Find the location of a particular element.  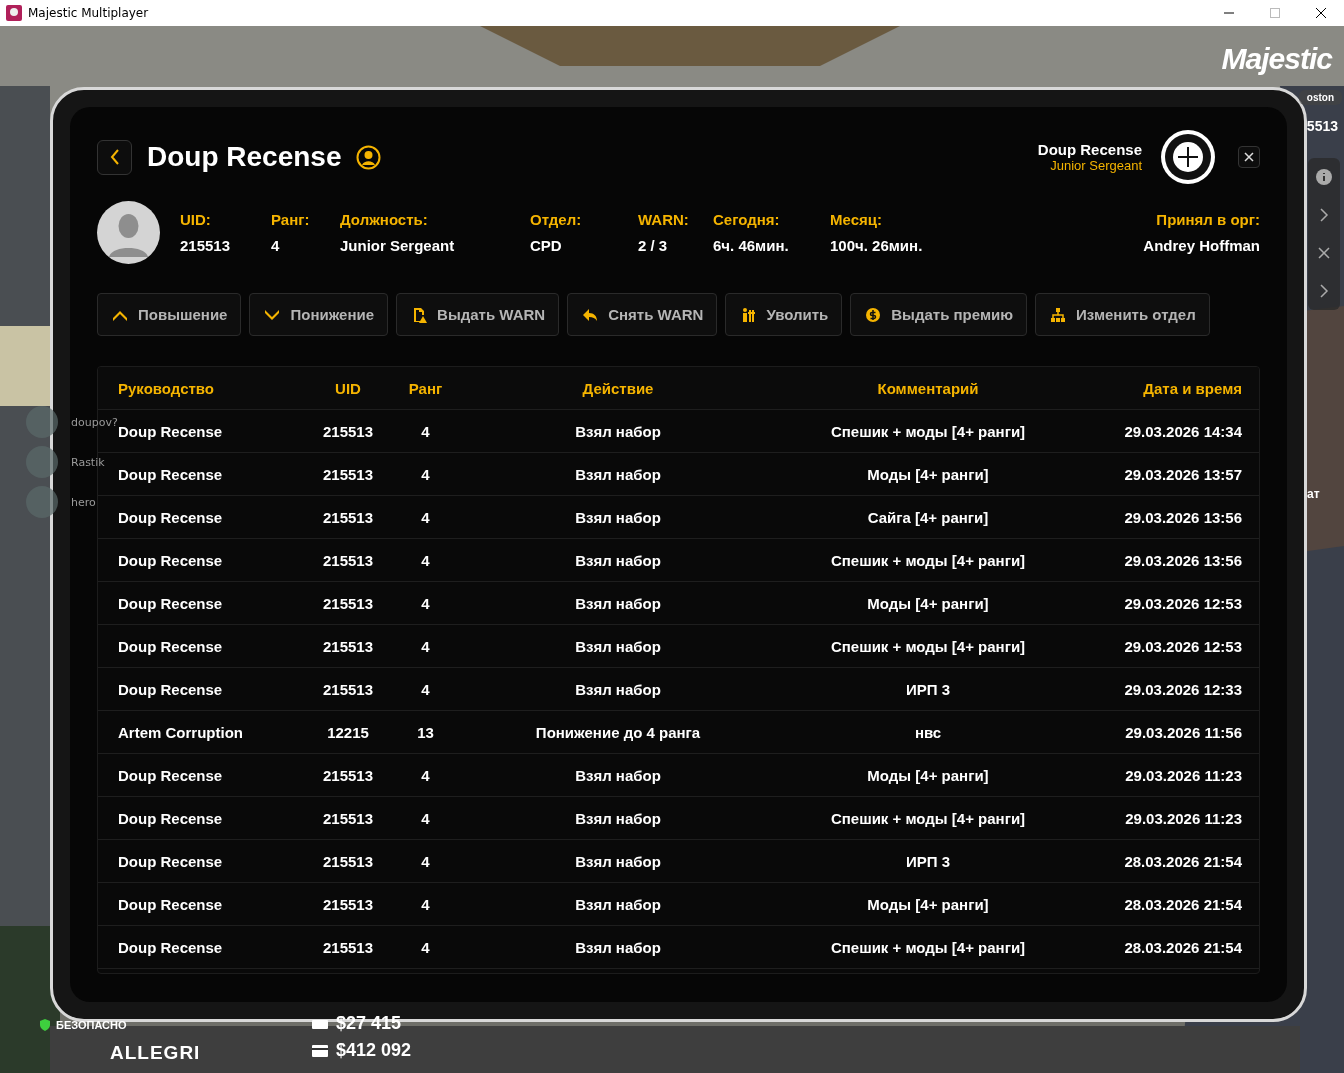

close-button is located at coordinates (1249, 157).